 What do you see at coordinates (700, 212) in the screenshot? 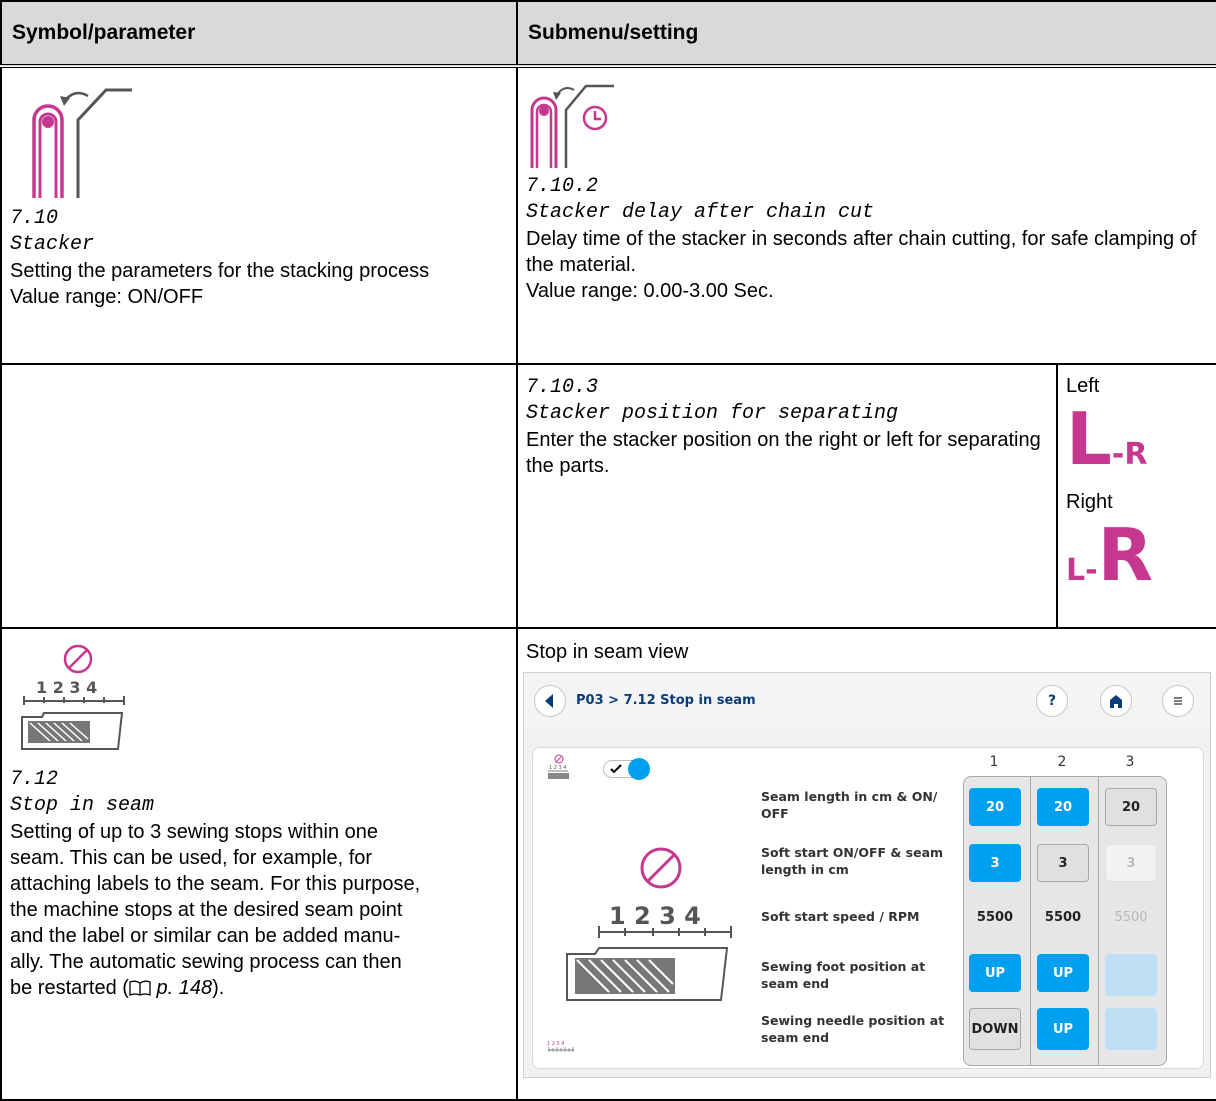
I see `stacker-delay-name: Stacker delay after chain cut` at bounding box center [700, 212].